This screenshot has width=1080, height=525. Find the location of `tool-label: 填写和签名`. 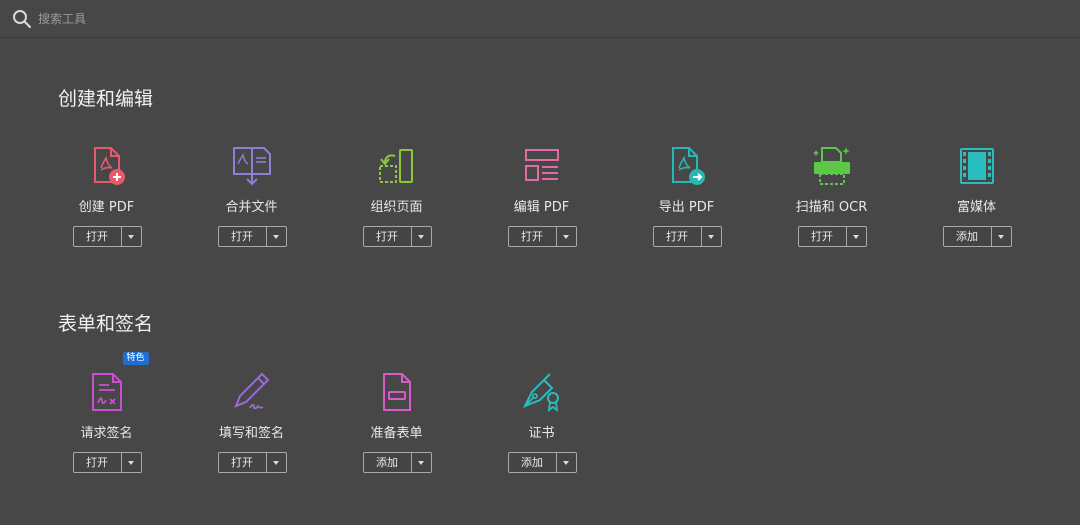

tool-label: 填写和签名 is located at coordinates (251, 433).